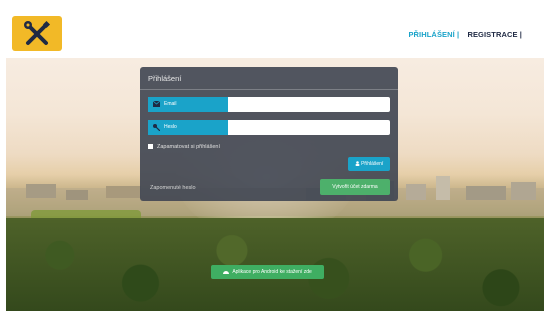 Image resolution: width=544 pixels, height=311 pixels. Describe the element at coordinates (173, 188) in the screenshot. I see `forgot-password-link: Zapomenuté heslo` at that location.